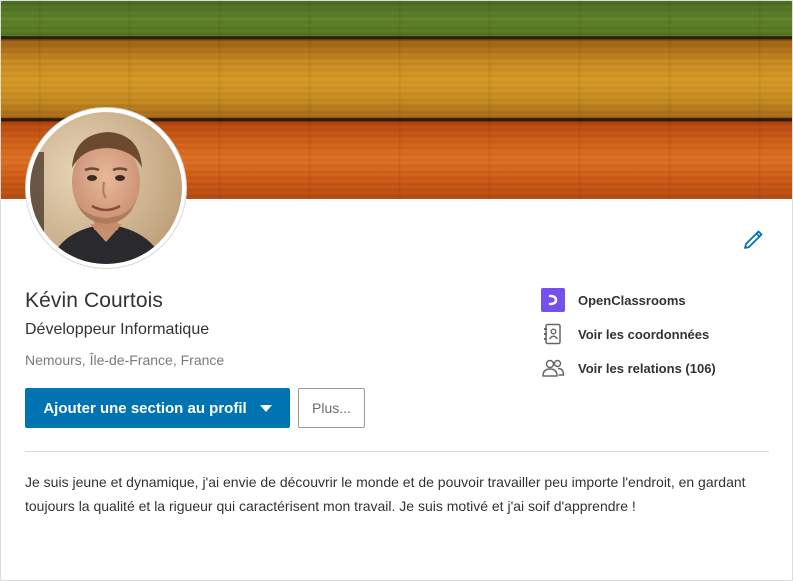 Image resolution: width=793 pixels, height=581 pixels. Describe the element at coordinates (265, 408) in the screenshot. I see `caret-down-icon` at that location.